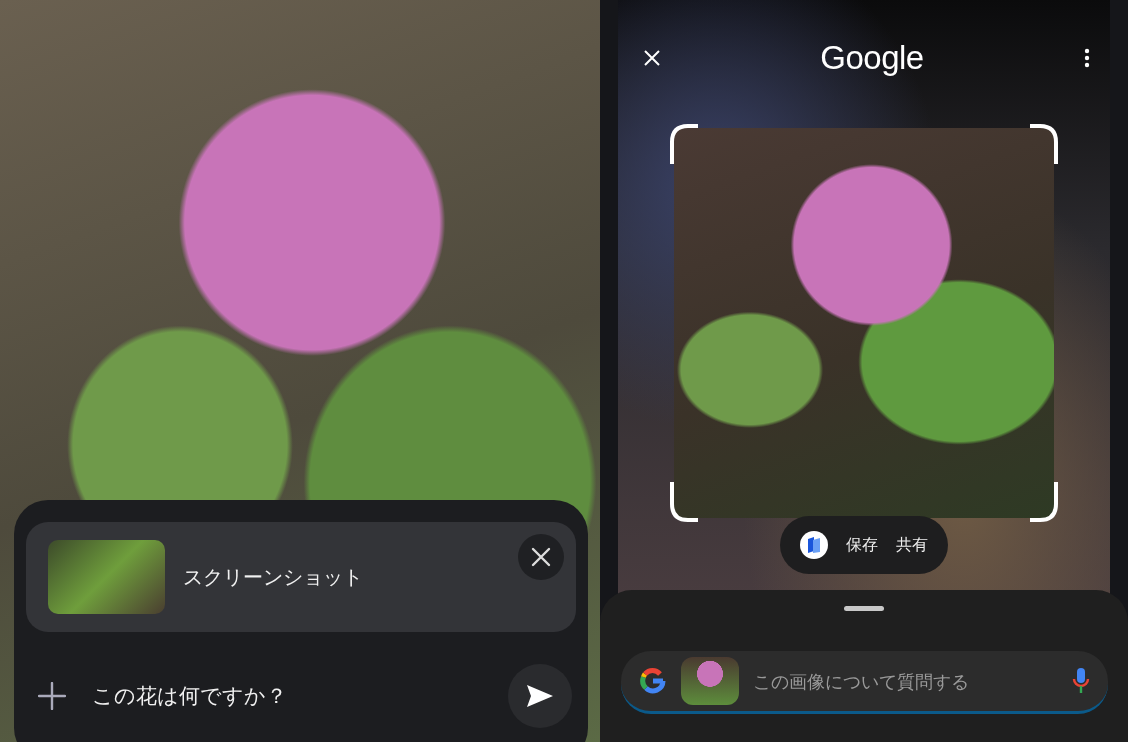 The width and height of the screenshot is (1128, 742). I want to click on lens-icon, so click(814, 545).